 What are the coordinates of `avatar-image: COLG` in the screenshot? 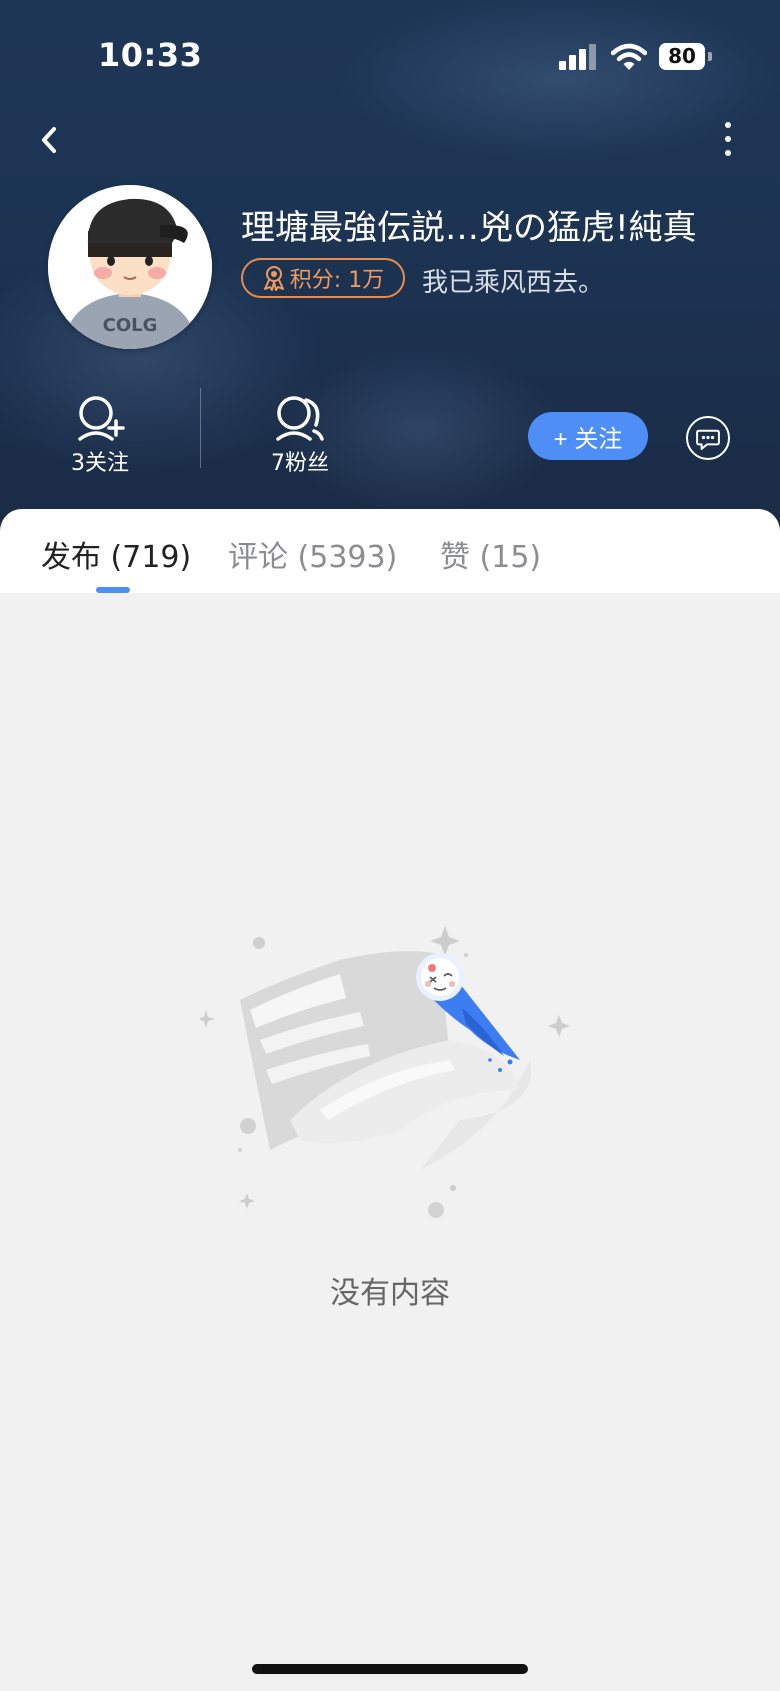 It's located at (130, 267).